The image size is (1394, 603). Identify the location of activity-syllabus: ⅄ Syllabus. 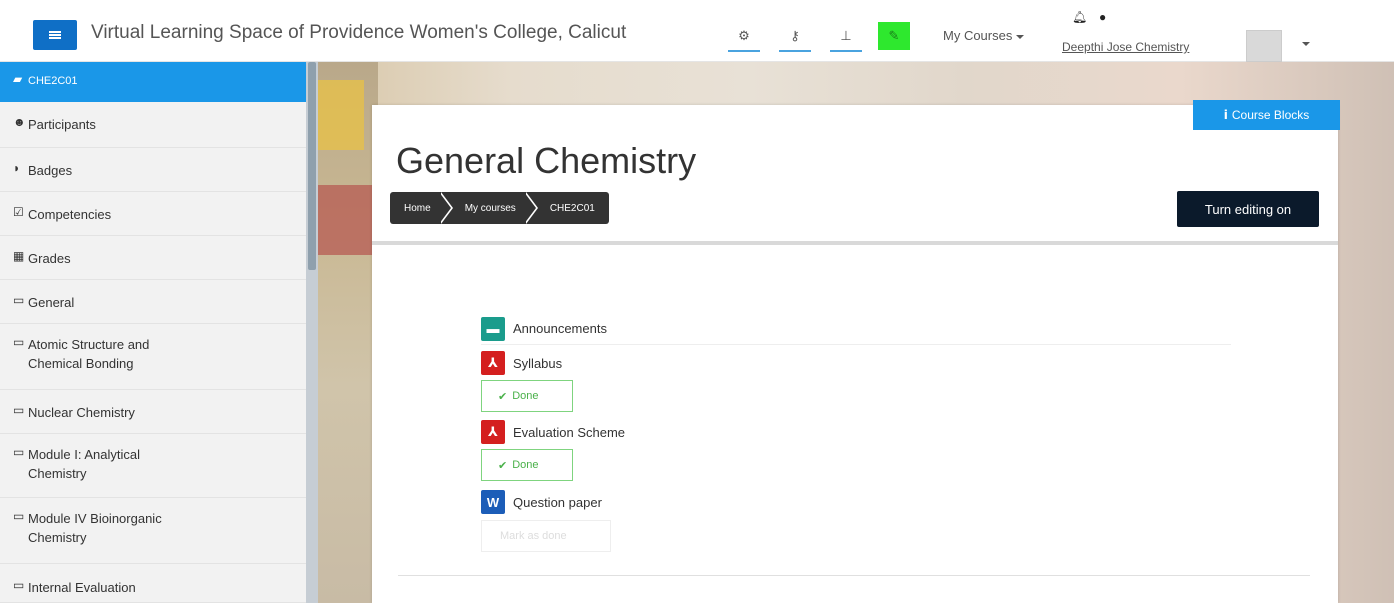
(856, 363).